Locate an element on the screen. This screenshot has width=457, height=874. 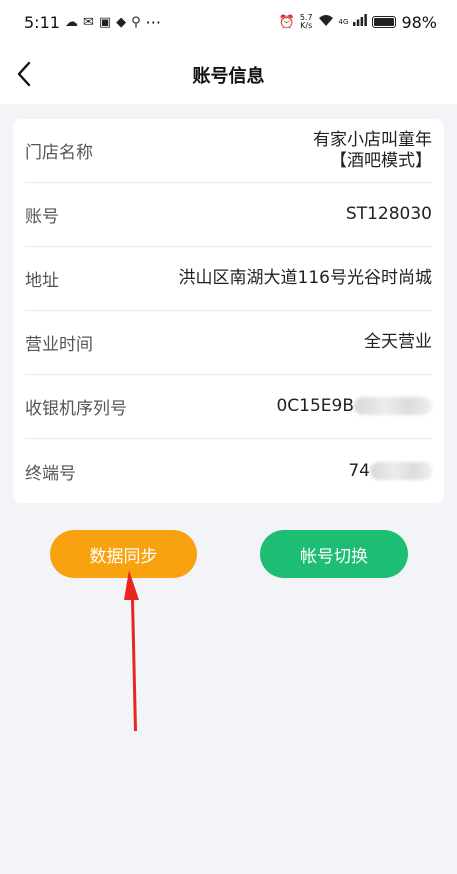
store-name-value: 有家小店叫童年 【酒吧模式】 is located at coordinates (372, 151).